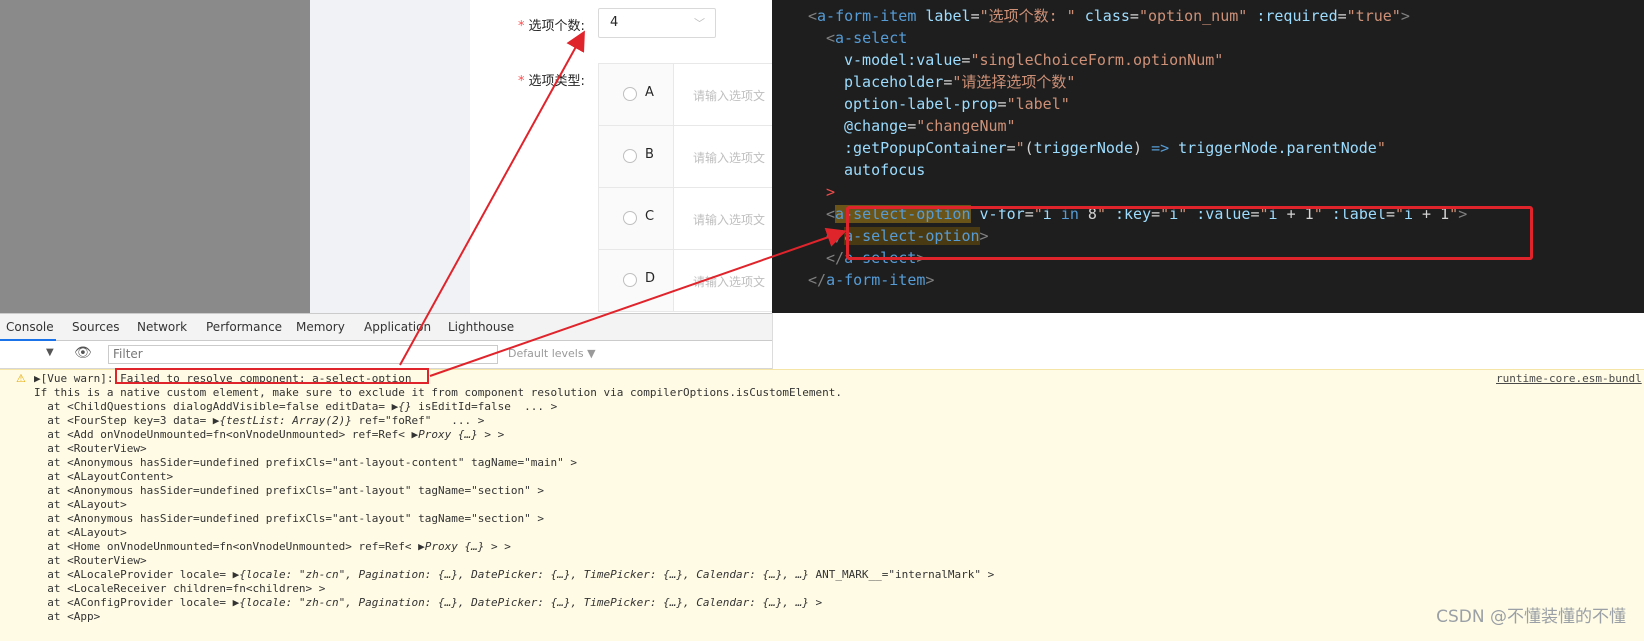 This screenshot has height=641, width=1644. I want to click on console-line: at <ALayoutContent>, so click(104, 476).